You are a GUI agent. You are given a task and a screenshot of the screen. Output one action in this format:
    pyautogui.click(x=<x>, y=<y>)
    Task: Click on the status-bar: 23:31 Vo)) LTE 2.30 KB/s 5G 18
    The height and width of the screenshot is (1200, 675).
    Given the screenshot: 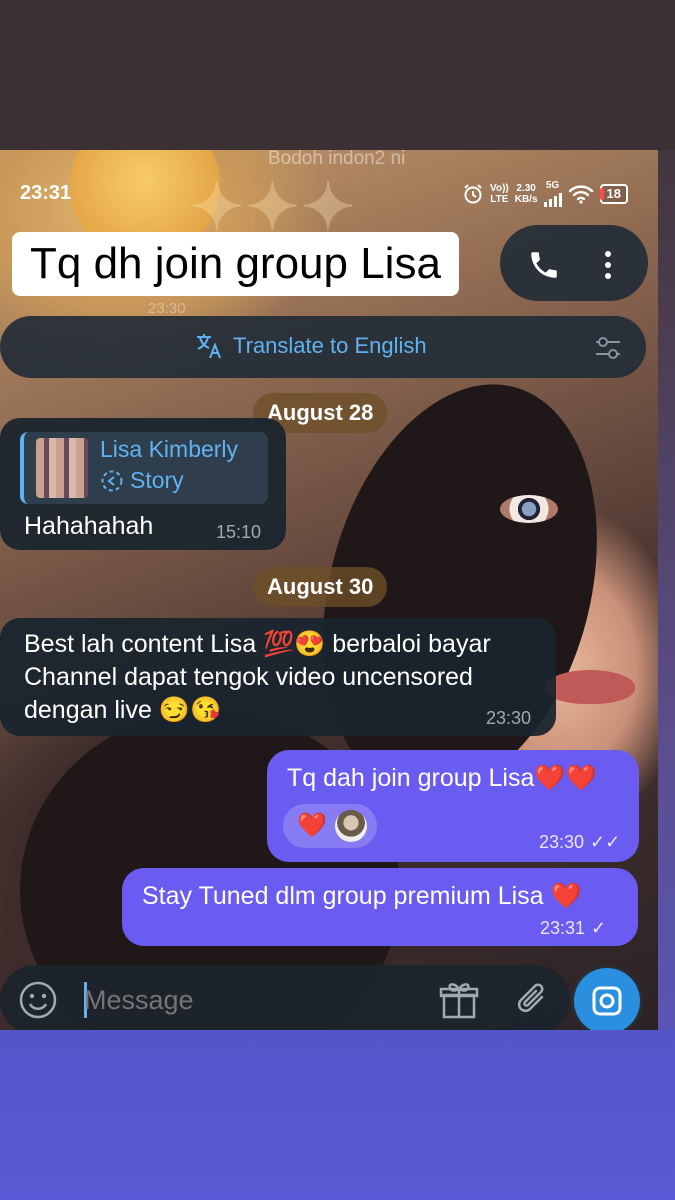 What is the action you would take?
    pyautogui.click(x=329, y=195)
    